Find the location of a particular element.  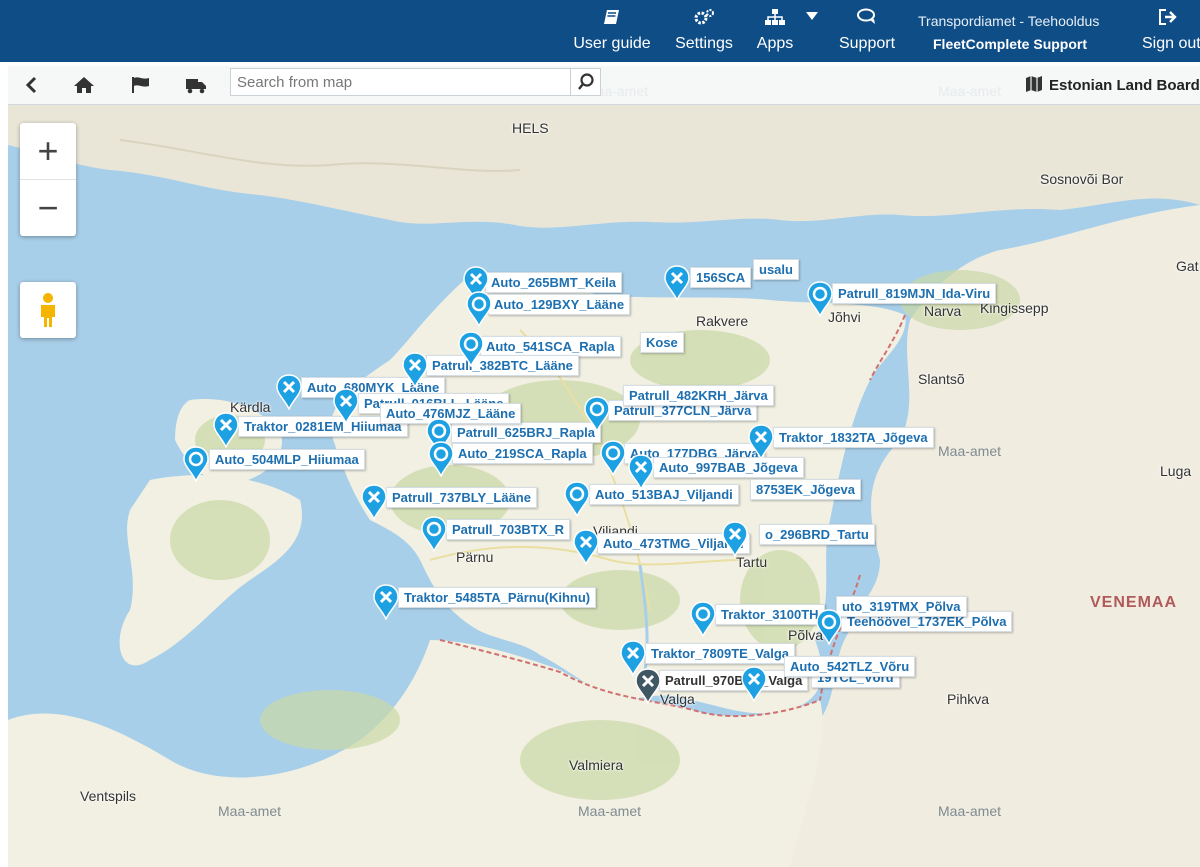

vehicle-label: 8753EK_Jõgeva is located at coordinates (806, 489).